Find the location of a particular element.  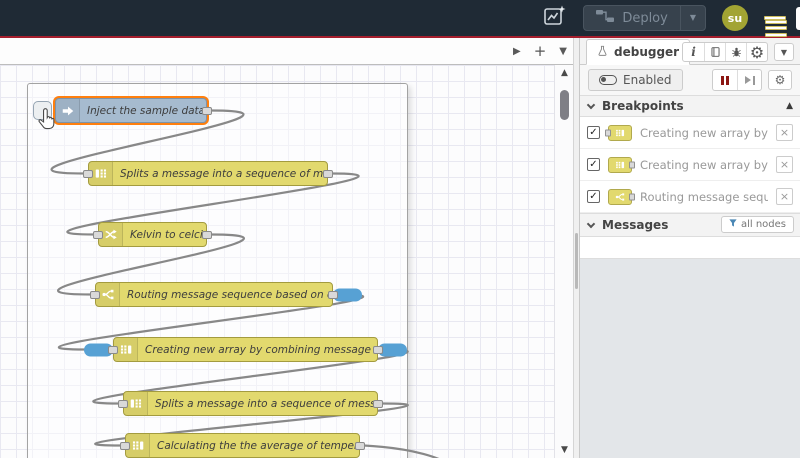

flow-preview-button is located at coordinates (554, 18).